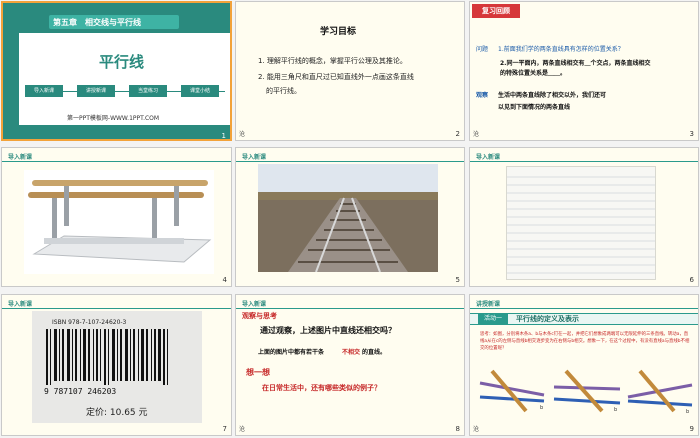 The width and height of the screenshot is (700, 438). I want to click on nav-item-teach: 讲授新课, so click(96, 91).